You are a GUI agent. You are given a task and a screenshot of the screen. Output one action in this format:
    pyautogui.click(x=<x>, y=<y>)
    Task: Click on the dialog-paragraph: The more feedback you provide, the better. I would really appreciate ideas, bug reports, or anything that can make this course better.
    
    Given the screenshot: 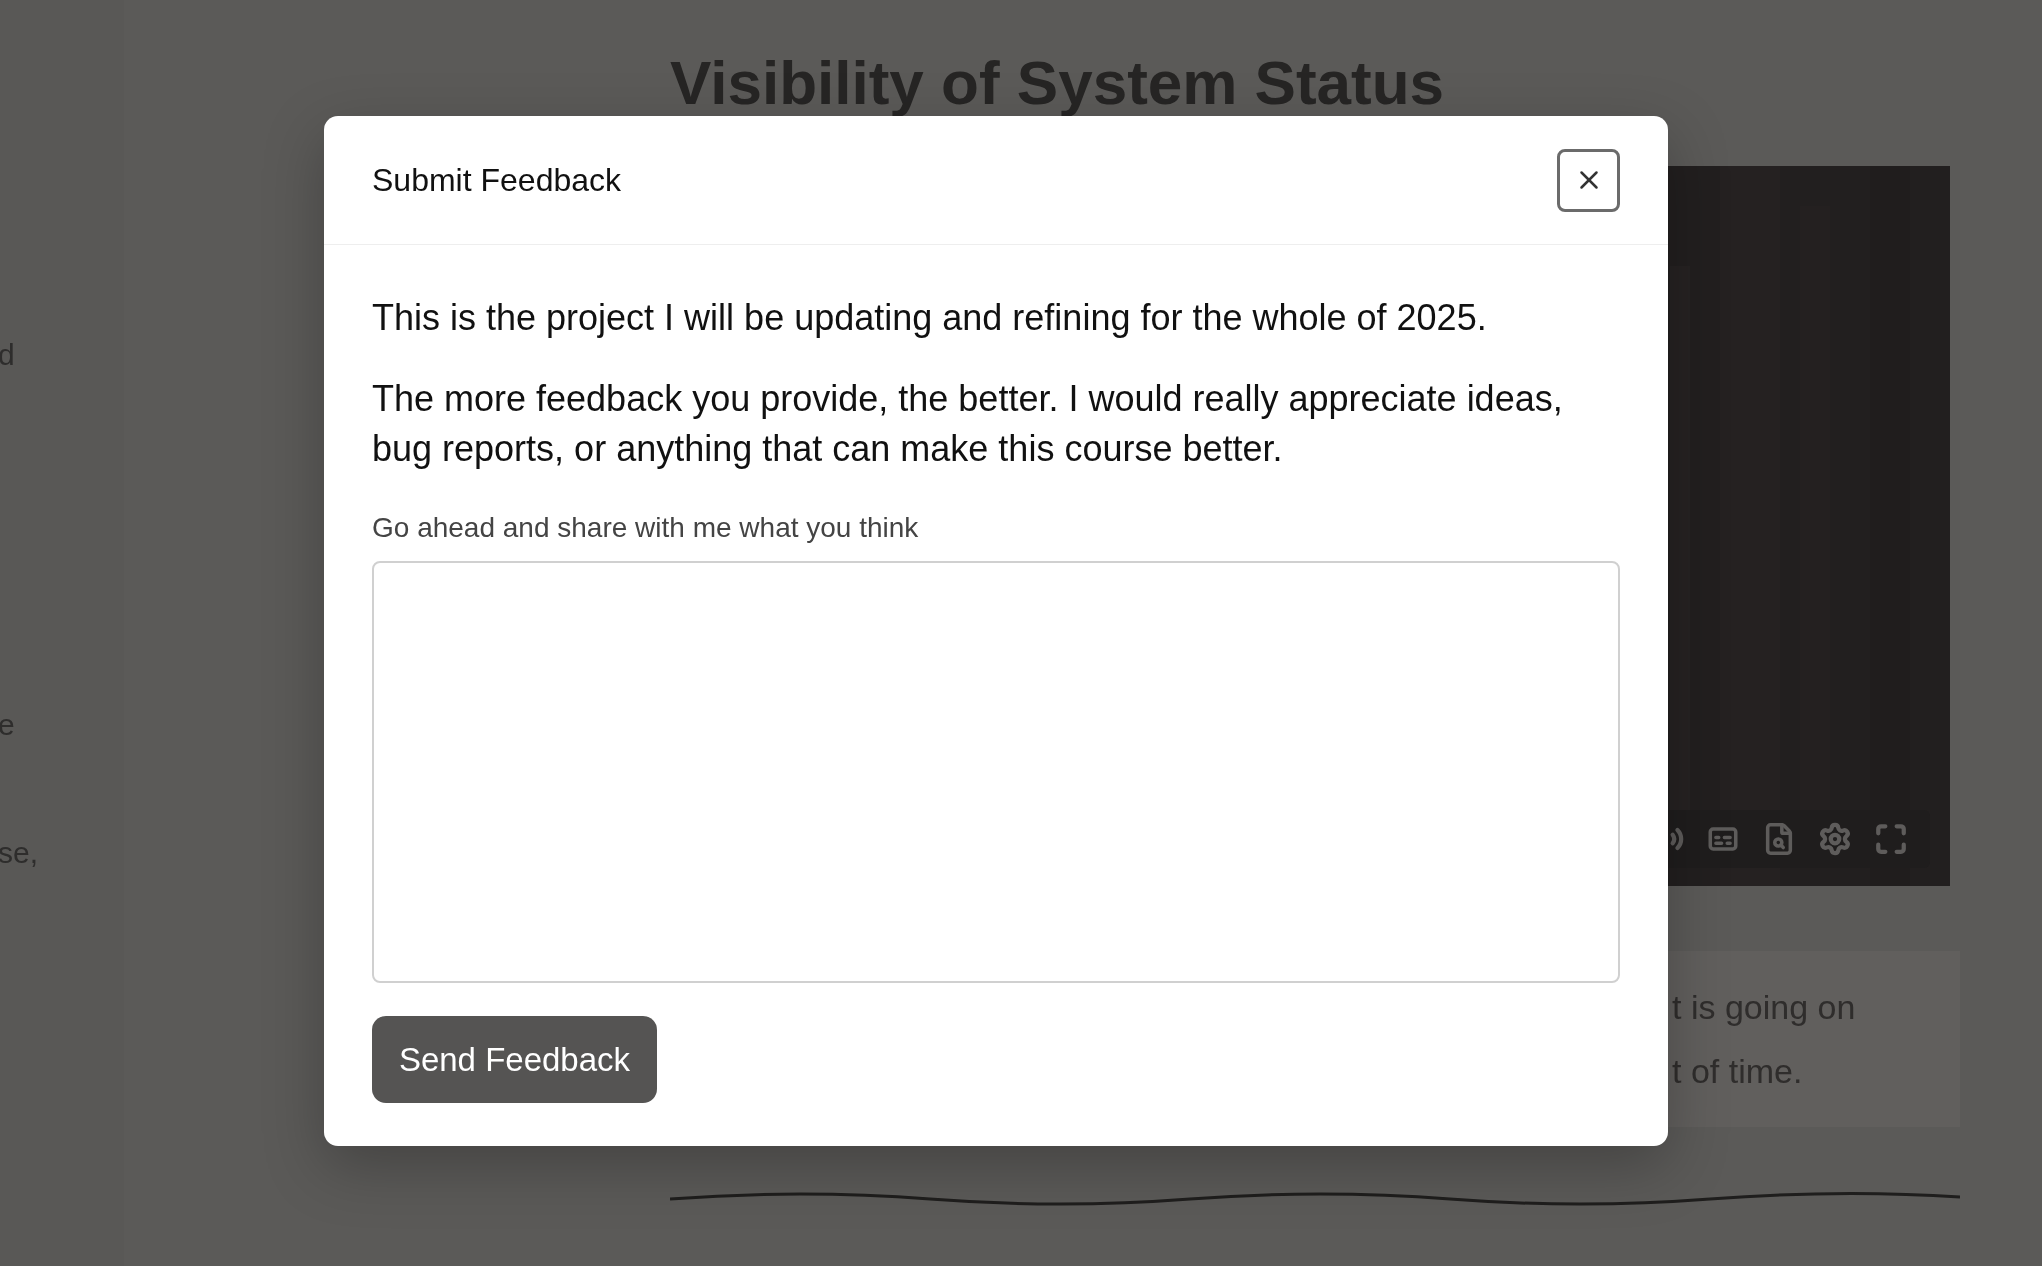 What is the action you would take?
    pyautogui.click(x=968, y=424)
    